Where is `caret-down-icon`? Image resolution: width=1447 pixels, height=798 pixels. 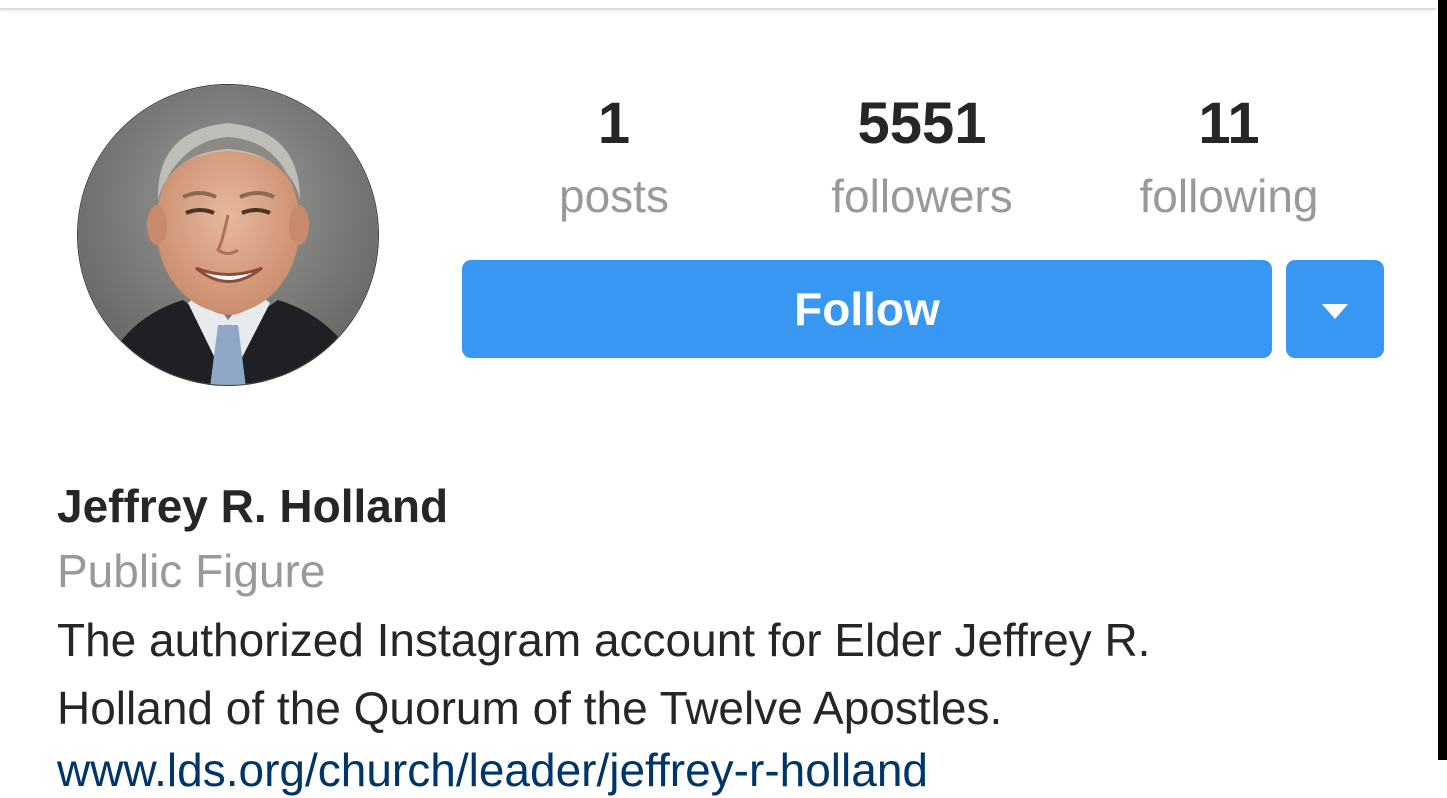 caret-down-icon is located at coordinates (1335, 311).